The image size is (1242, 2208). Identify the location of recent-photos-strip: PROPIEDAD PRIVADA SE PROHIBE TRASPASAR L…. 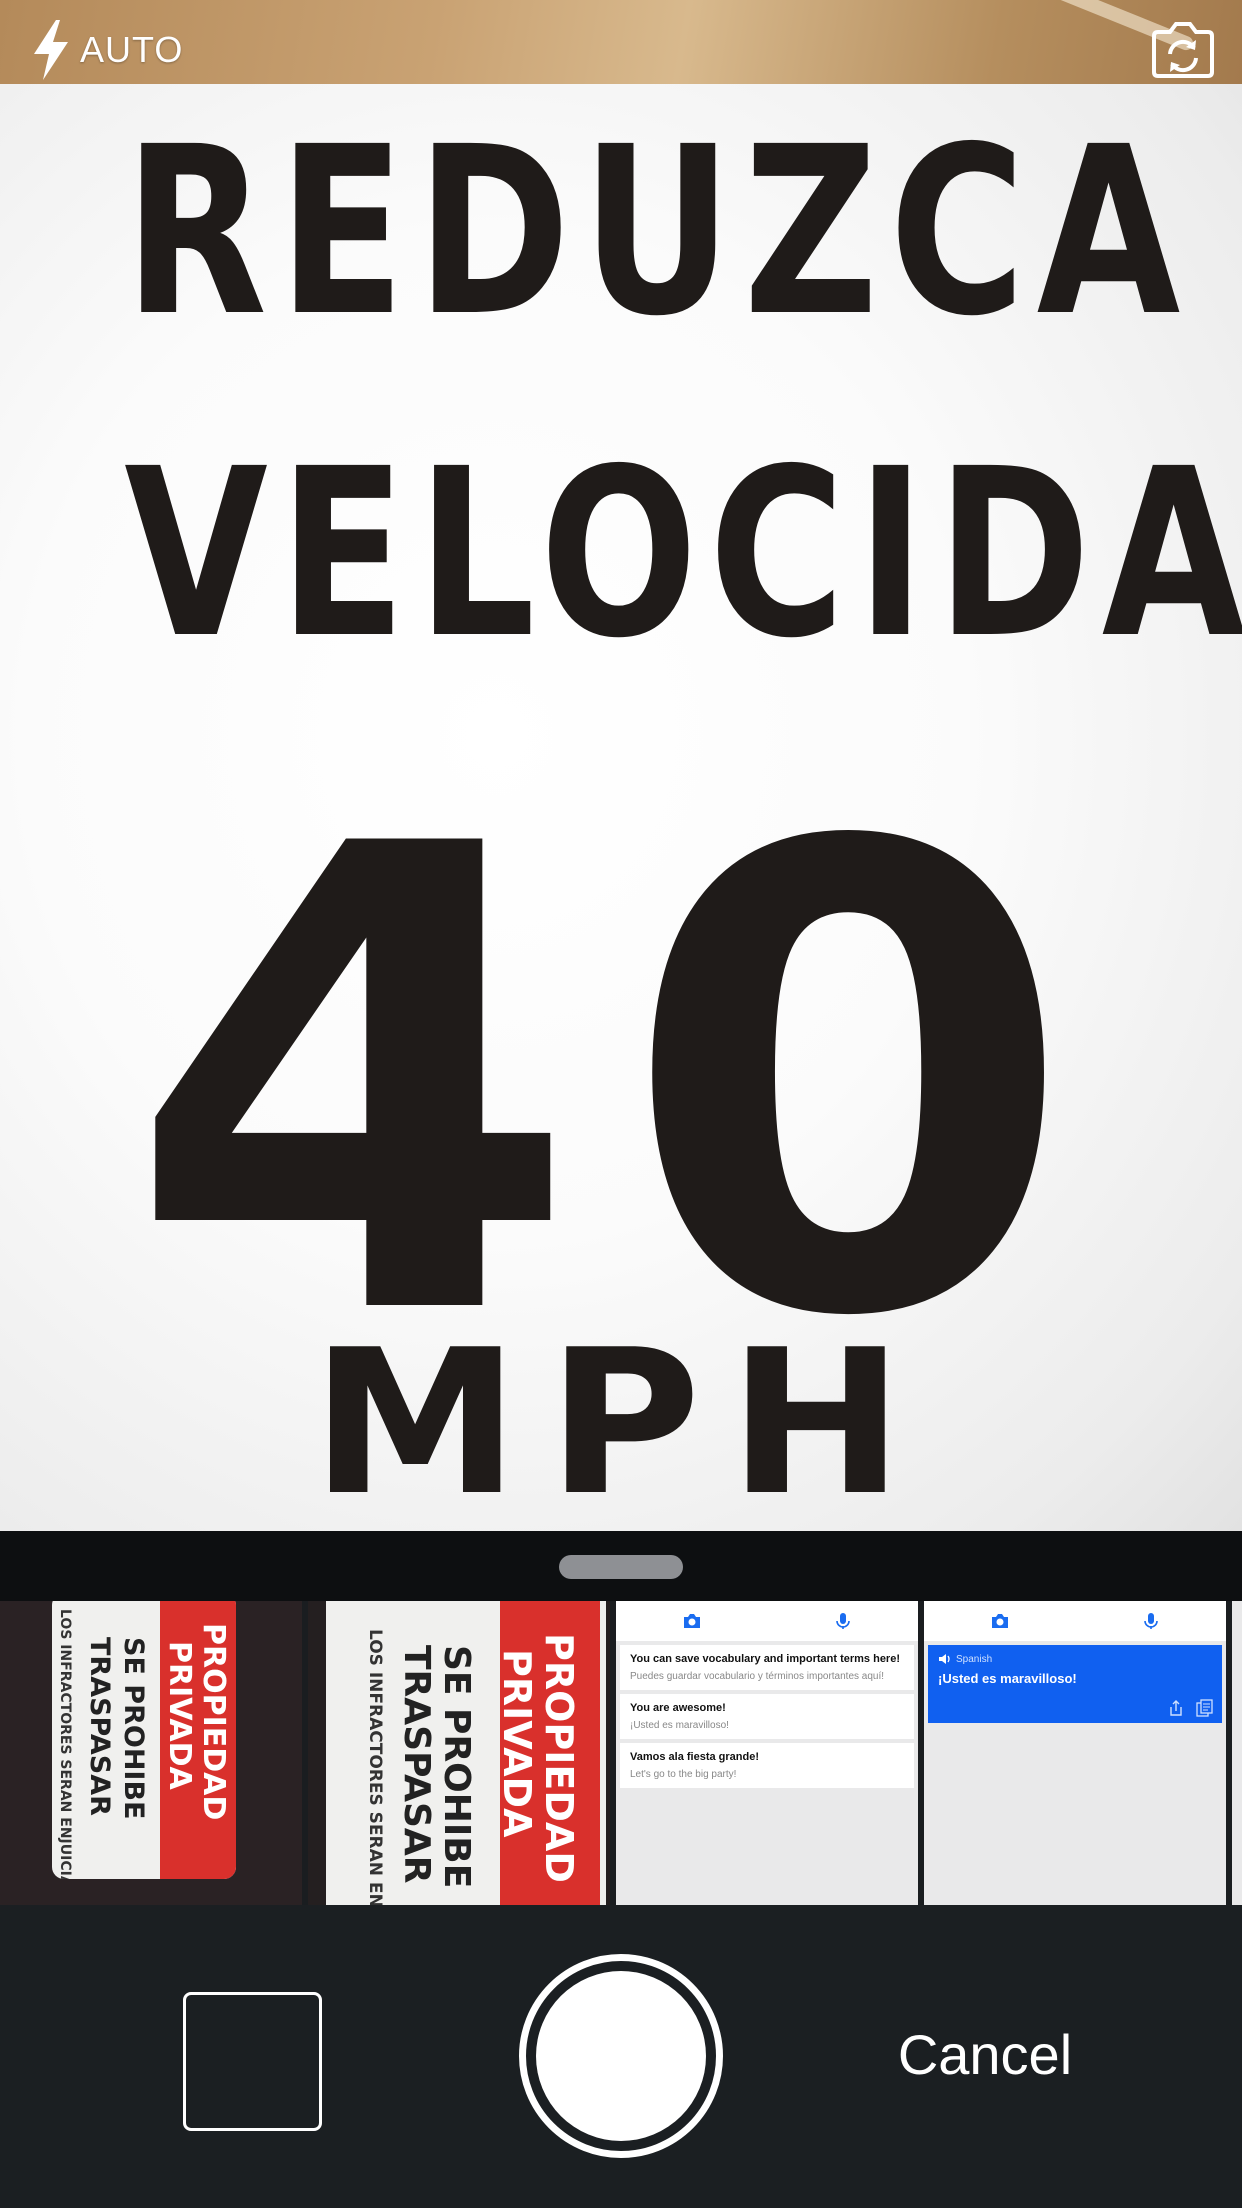
(621, 1753).